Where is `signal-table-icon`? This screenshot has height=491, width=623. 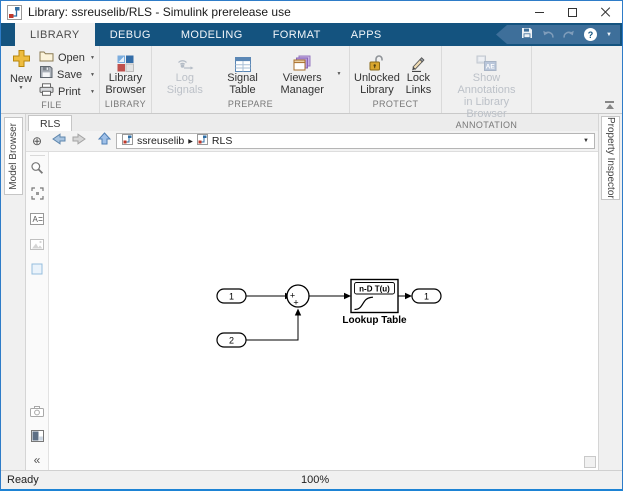
signal-table-icon is located at coordinates (242, 60).